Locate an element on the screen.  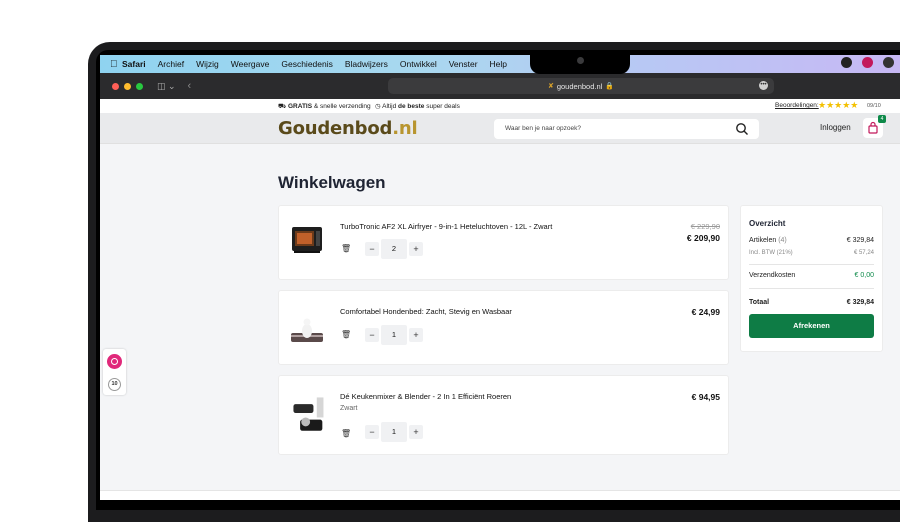
site-favicon-icon: ✘ is located at coordinates (550, 86).